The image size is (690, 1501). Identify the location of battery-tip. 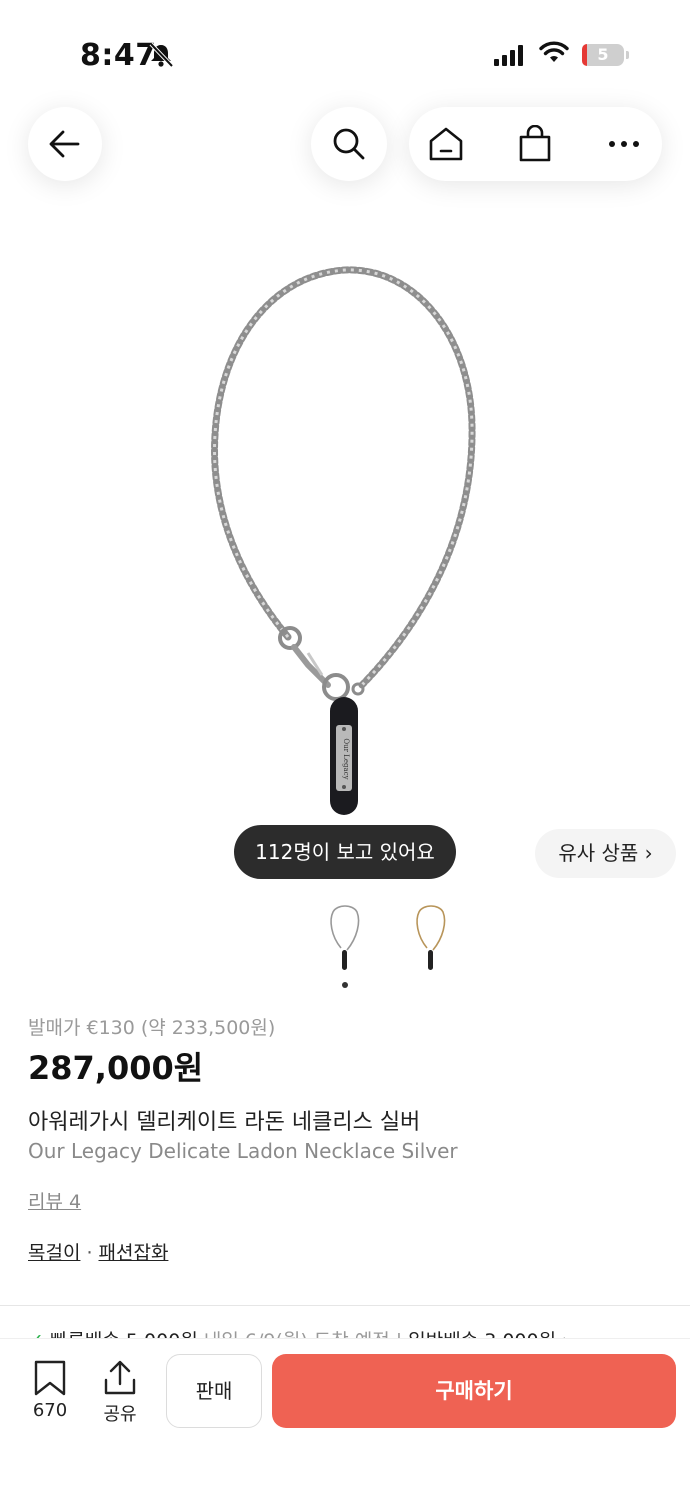
(627, 55).